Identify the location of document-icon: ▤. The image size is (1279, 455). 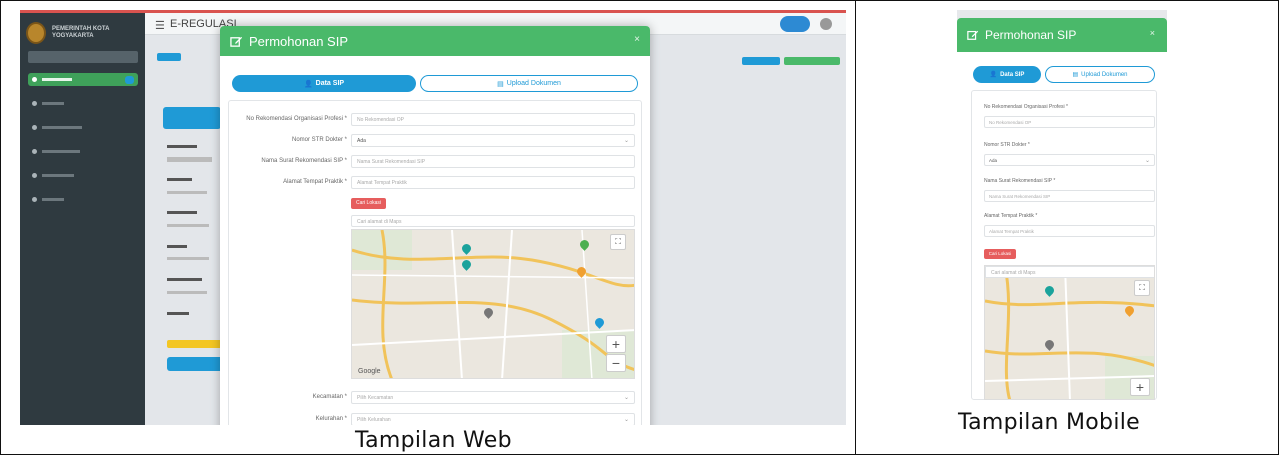
(1075, 75).